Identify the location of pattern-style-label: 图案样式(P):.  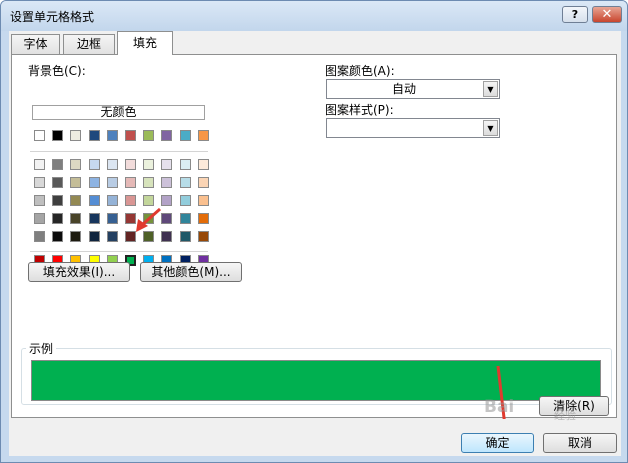
(359, 110).